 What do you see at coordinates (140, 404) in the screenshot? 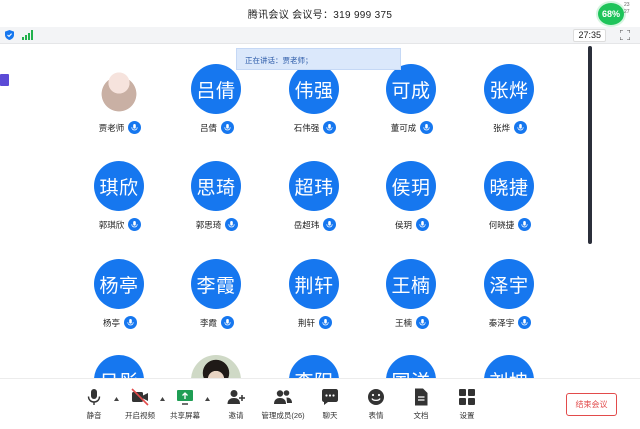
I see `video-button: 开启视频` at bounding box center [140, 404].